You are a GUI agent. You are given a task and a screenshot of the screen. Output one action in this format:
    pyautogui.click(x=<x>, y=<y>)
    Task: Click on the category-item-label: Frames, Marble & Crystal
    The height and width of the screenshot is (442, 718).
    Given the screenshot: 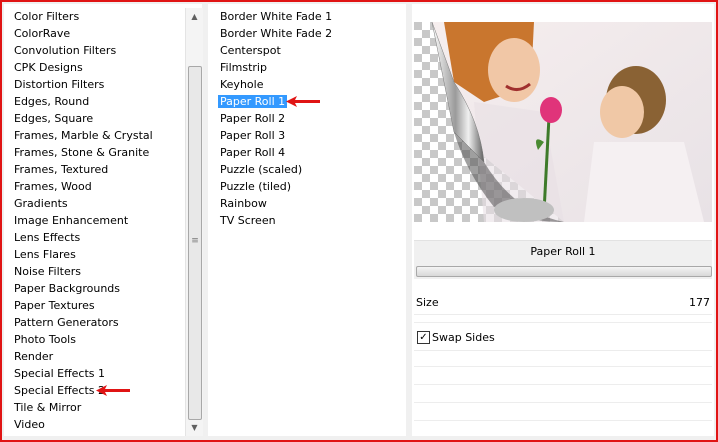 What is the action you would take?
    pyautogui.click(x=83, y=135)
    